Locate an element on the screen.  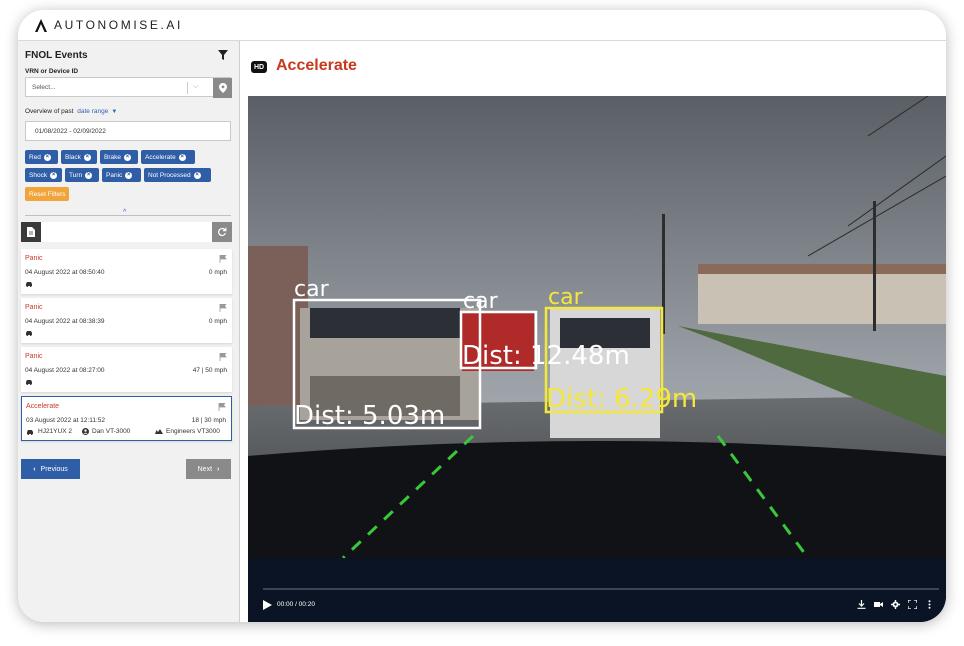
overview-text: Overview of past date range ▼ is located at coordinates (71, 111).